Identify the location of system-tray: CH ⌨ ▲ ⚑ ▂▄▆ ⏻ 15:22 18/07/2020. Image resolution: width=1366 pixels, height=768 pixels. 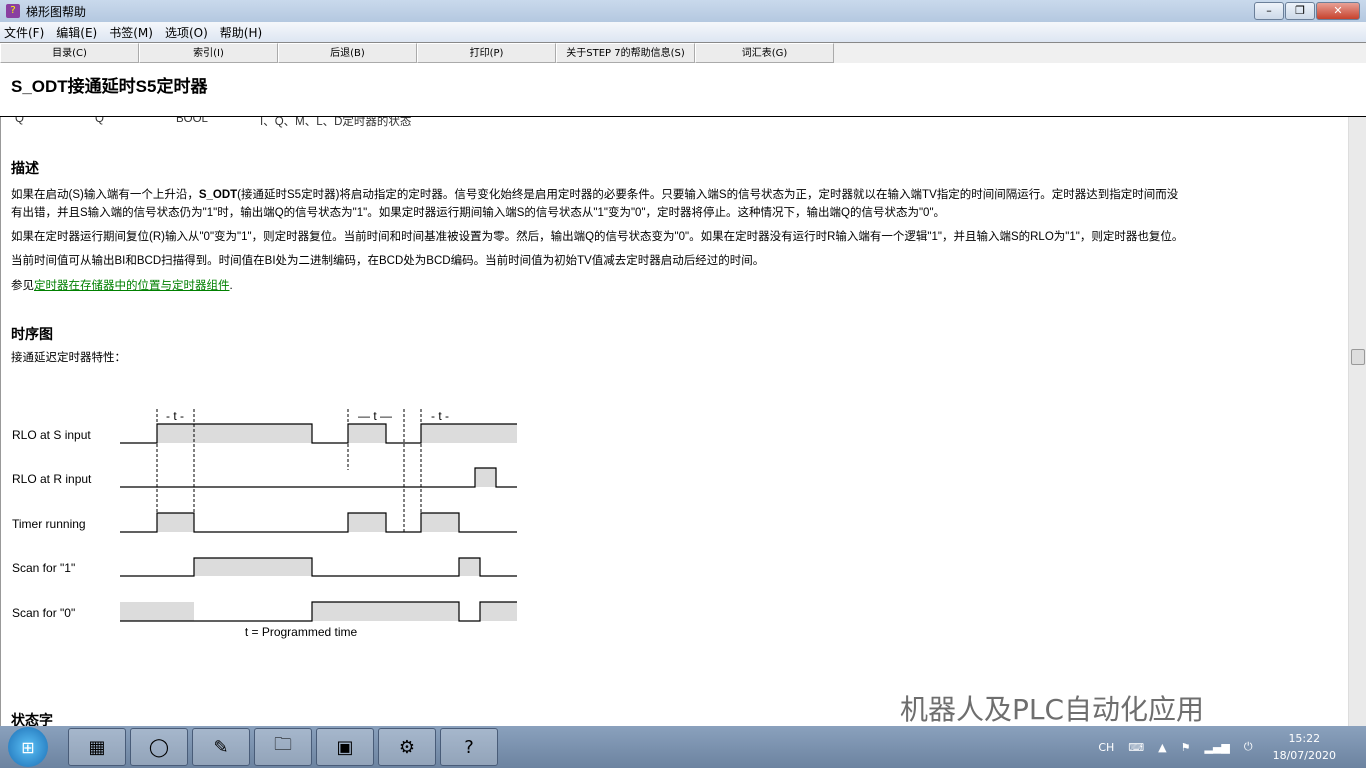
(1210, 747).